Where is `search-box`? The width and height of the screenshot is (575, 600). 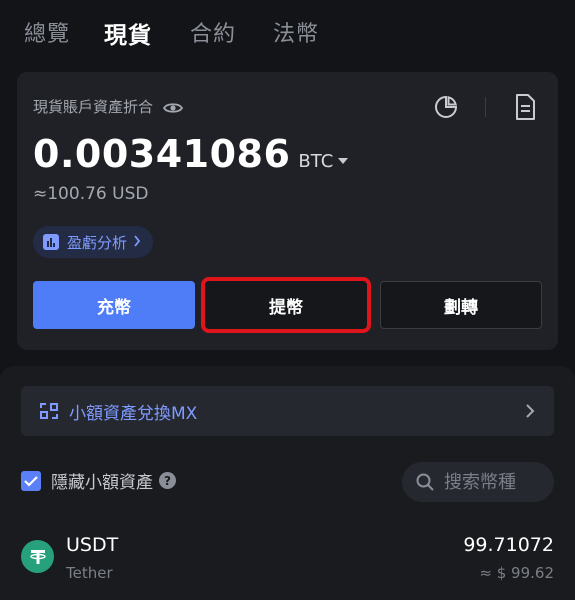
search-box is located at coordinates (478, 482).